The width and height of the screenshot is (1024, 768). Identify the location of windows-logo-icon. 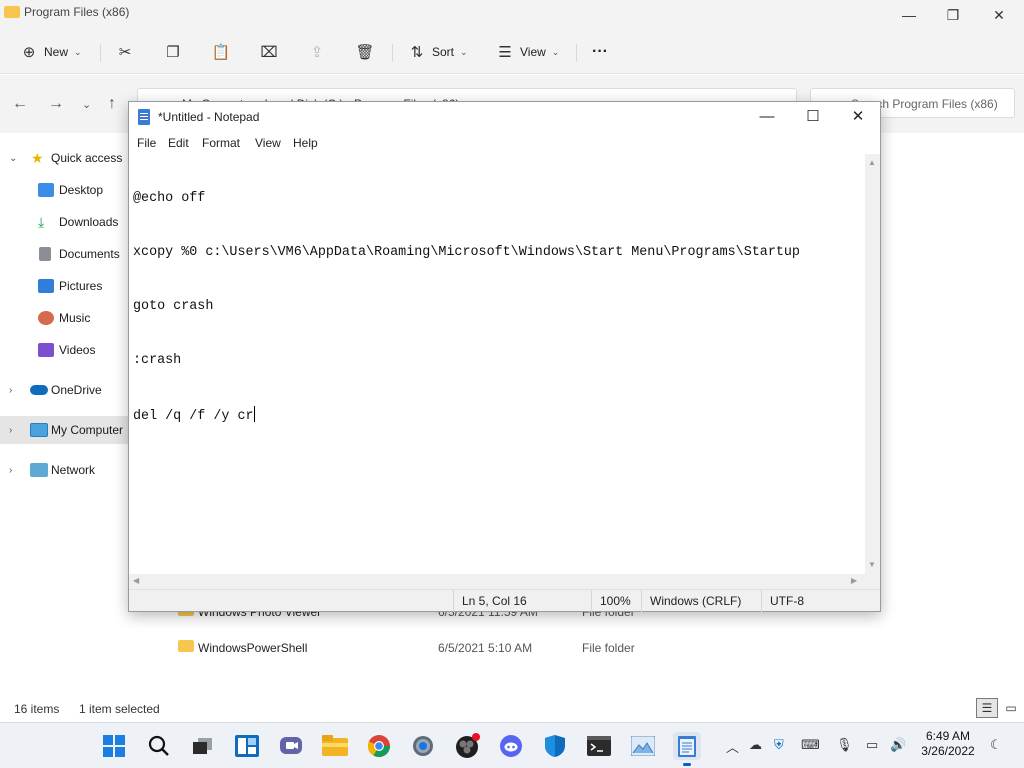
(114, 746).